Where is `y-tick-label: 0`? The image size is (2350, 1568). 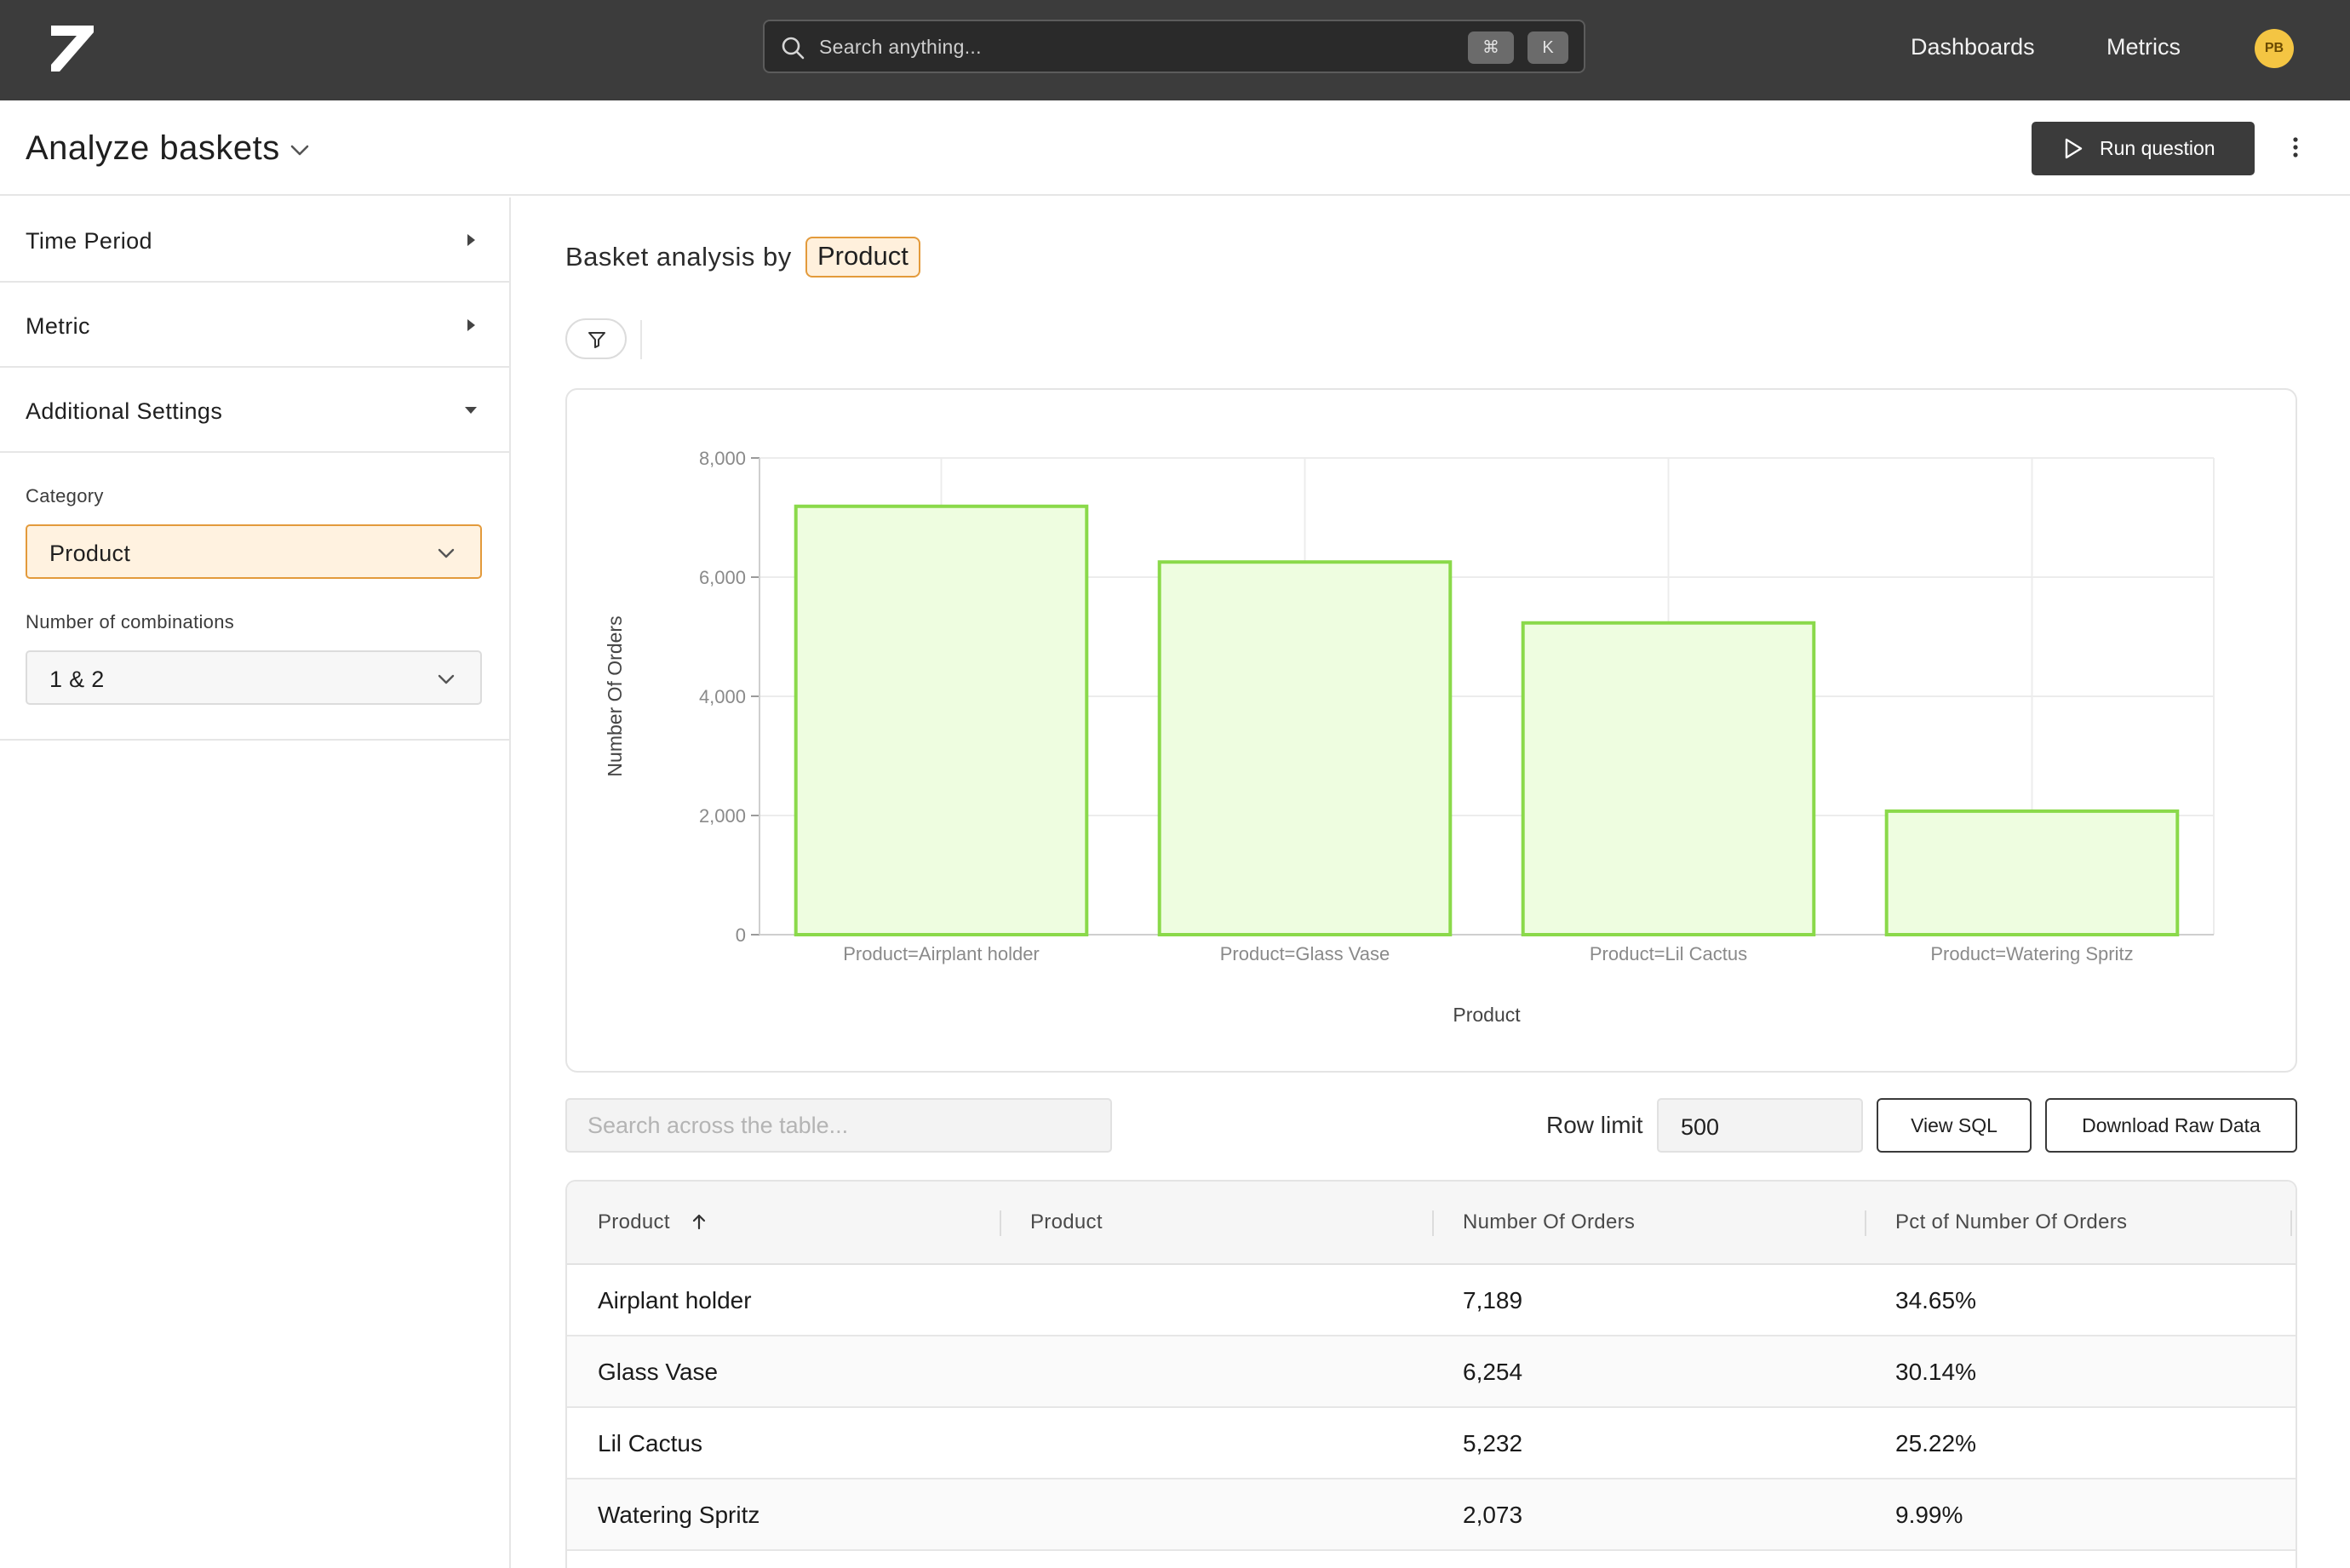
y-tick-label: 0 is located at coordinates (741, 935).